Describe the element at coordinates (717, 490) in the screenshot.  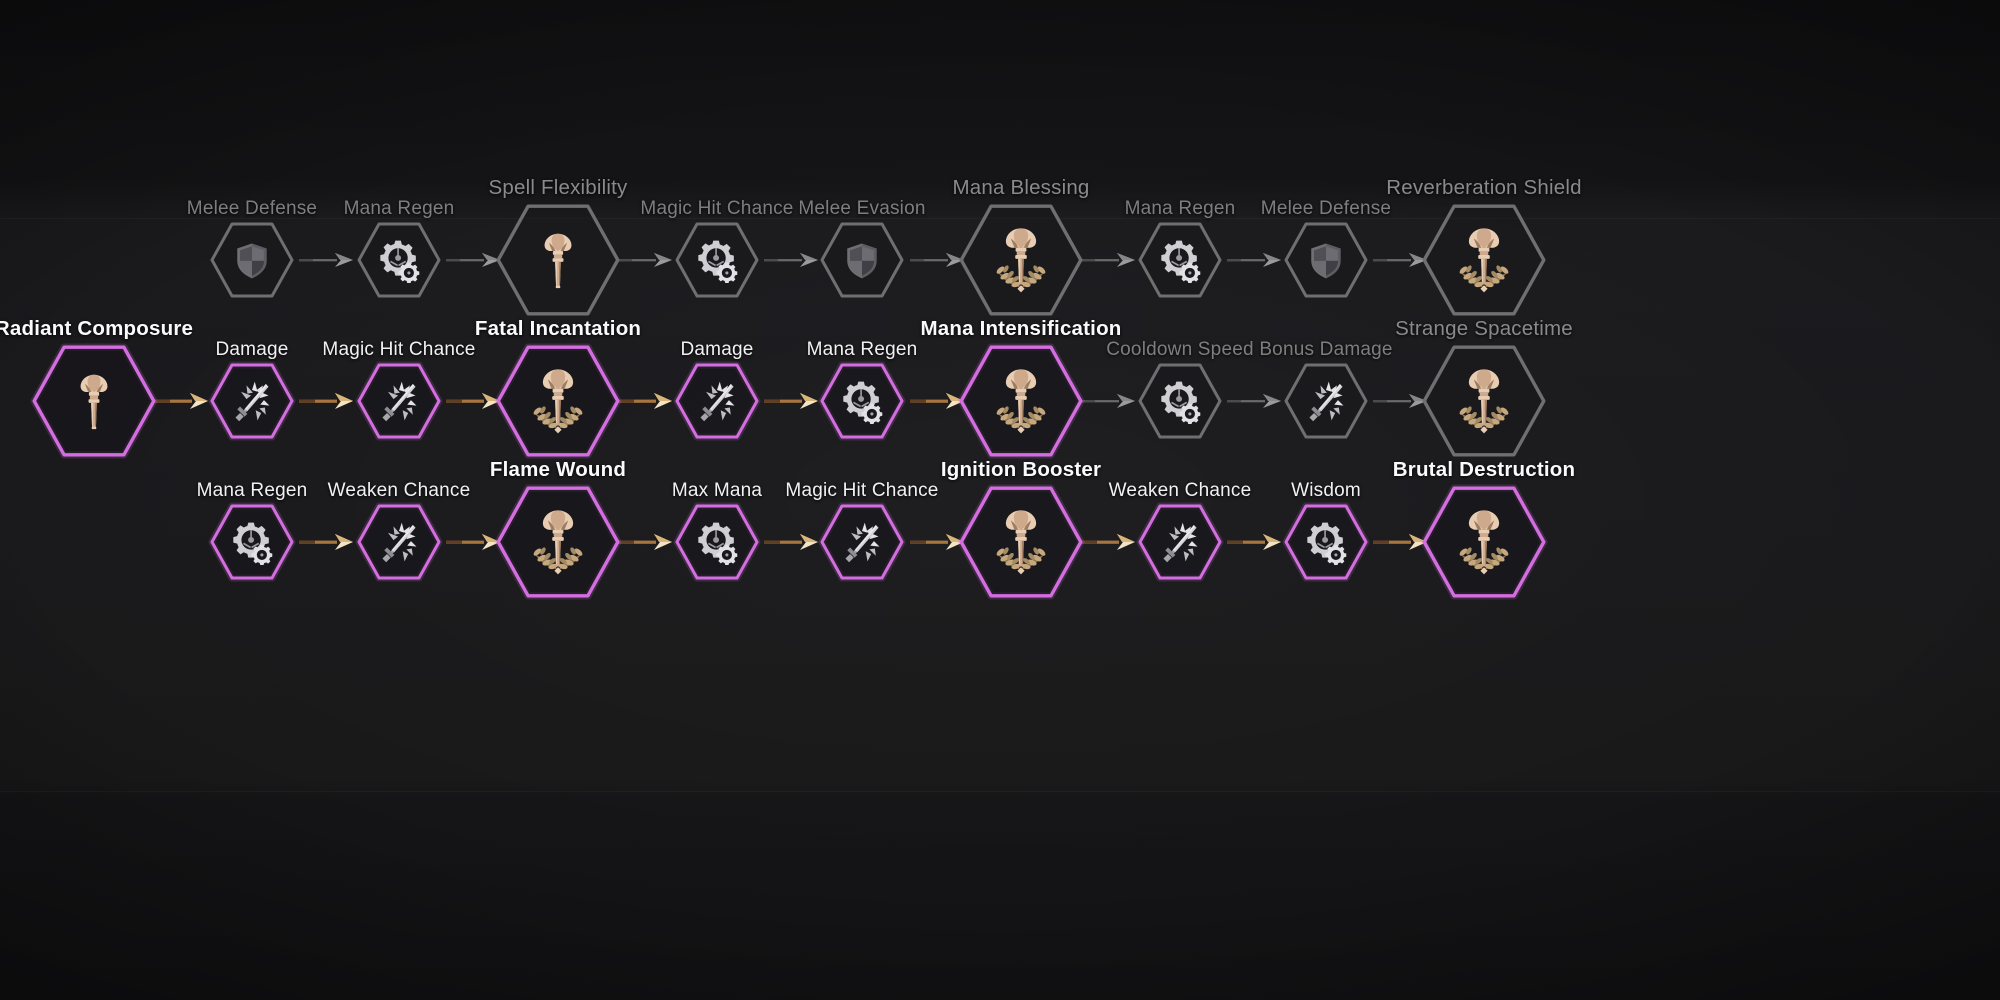
I see `skill-node-label: Max Mana` at that location.